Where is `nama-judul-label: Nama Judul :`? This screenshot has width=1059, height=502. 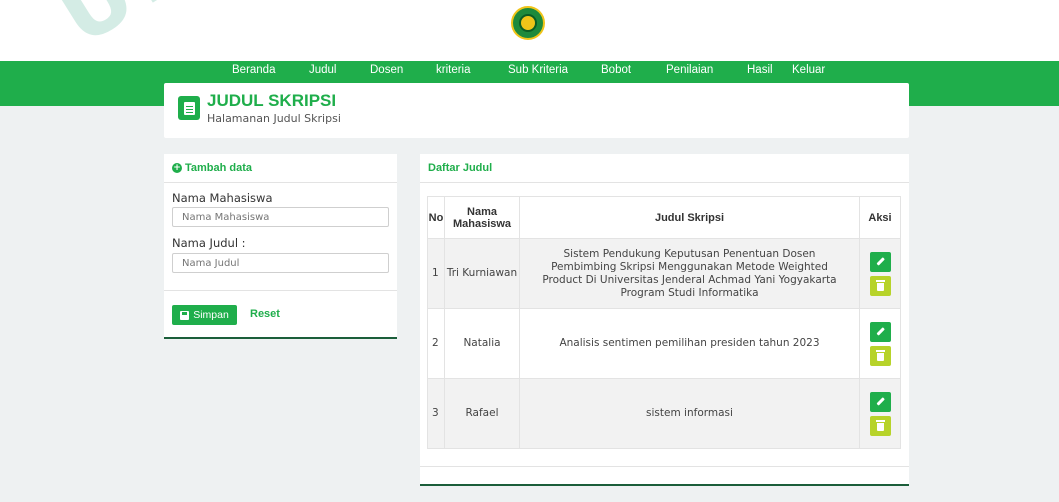 nama-judul-label: Nama Judul : is located at coordinates (209, 243).